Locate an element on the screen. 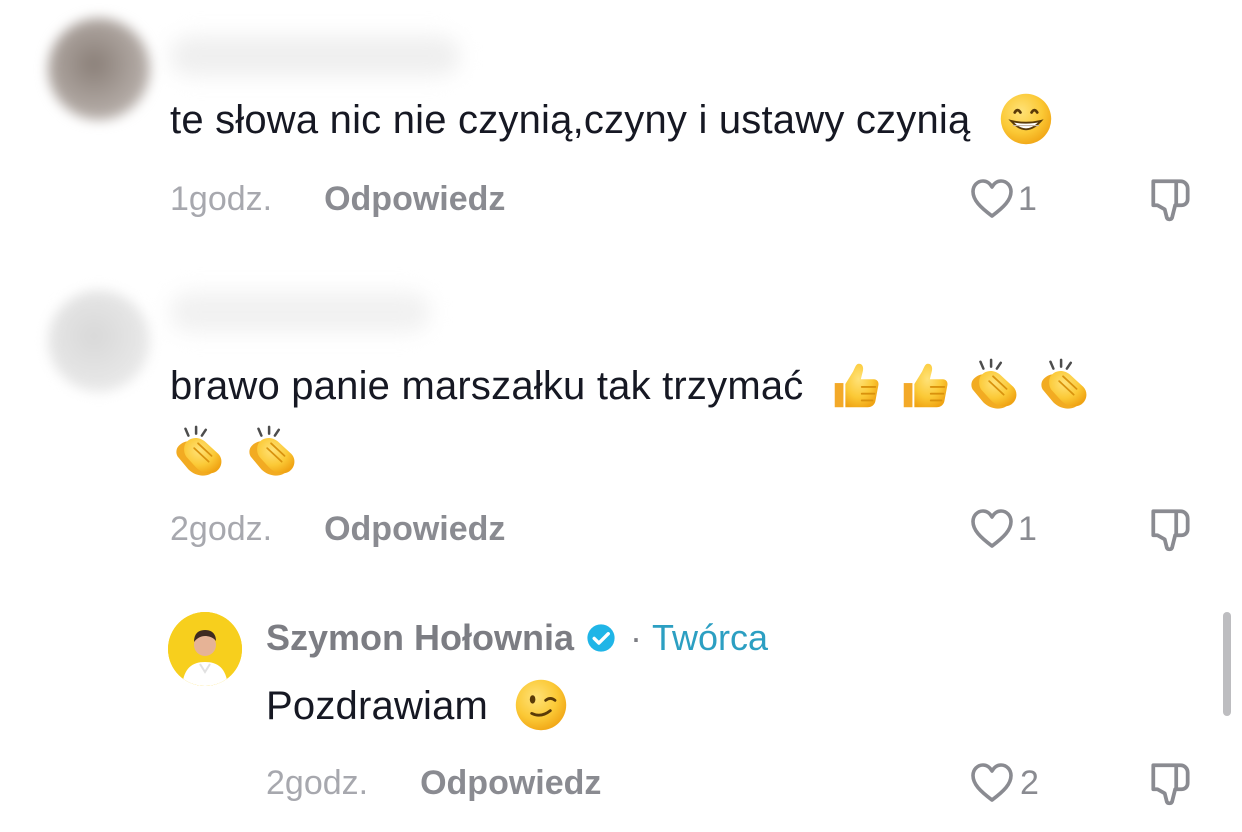  comment-text: brawo panie marszałku tak trzymać is located at coordinates (690, 386).